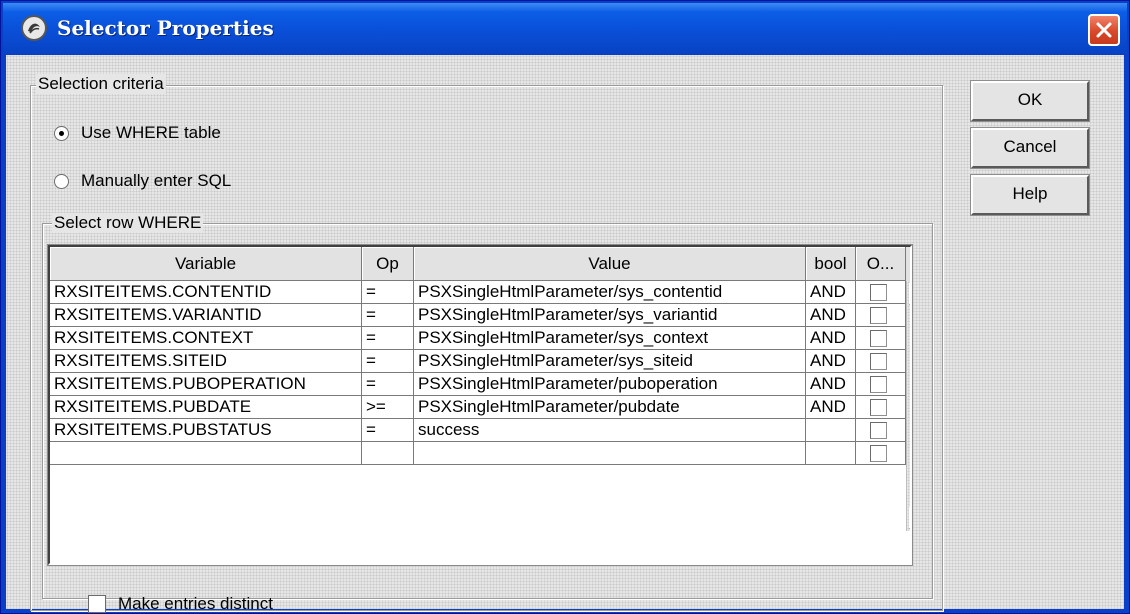  What do you see at coordinates (610, 453) in the screenshot?
I see `cell-value` at bounding box center [610, 453].